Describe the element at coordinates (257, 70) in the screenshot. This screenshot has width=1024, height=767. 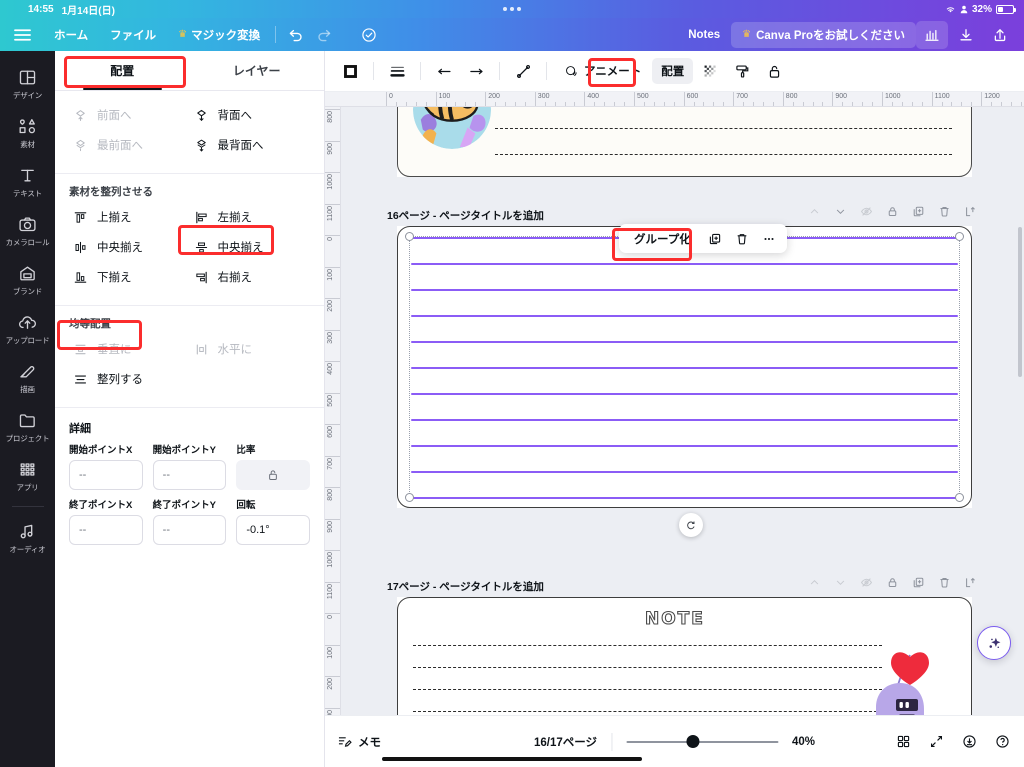
I see `tab-layers: レイヤー` at that location.